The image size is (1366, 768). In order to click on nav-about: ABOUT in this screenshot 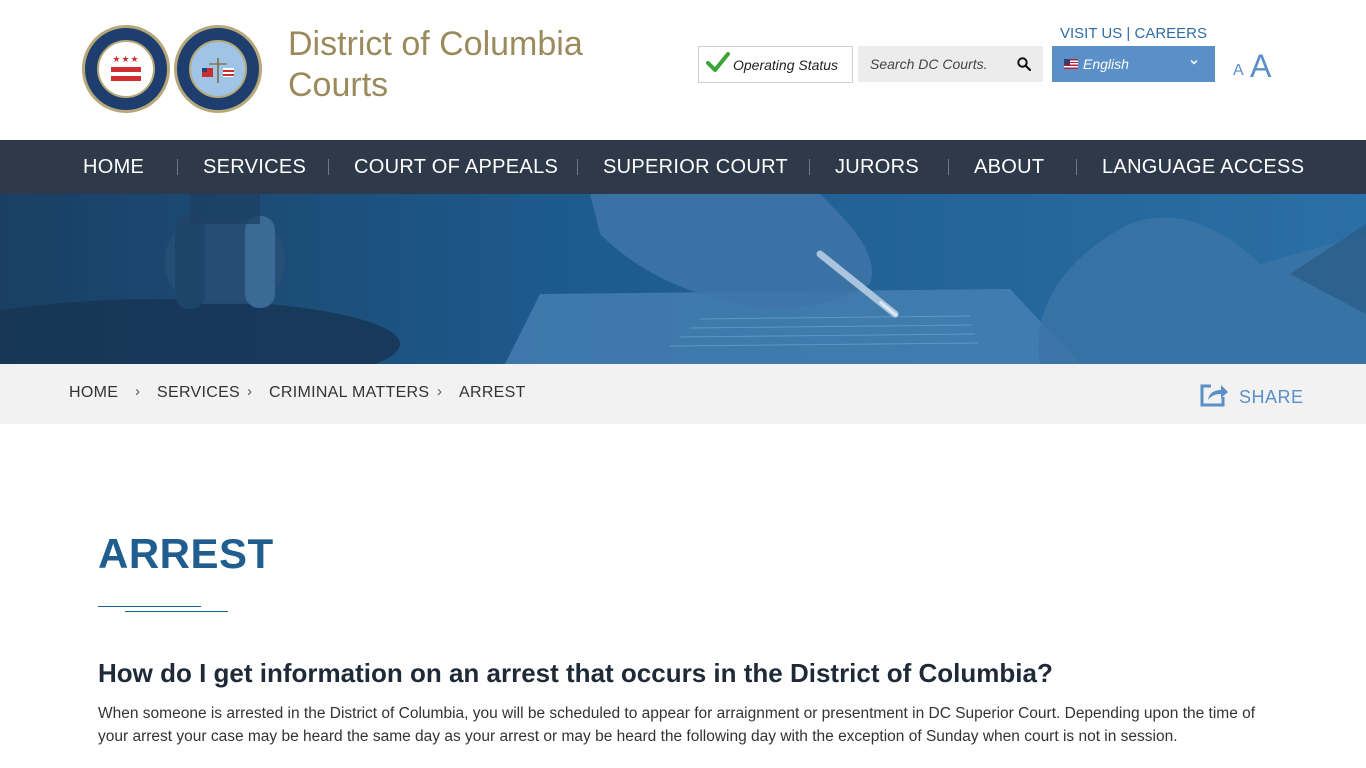, I will do `click(1009, 167)`.